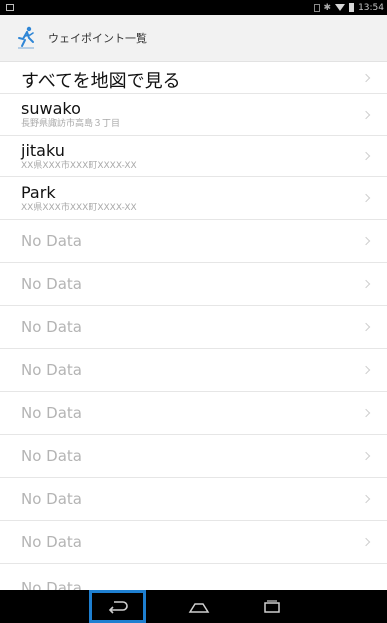 This screenshot has width=387, height=623. What do you see at coordinates (97, 38) in the screenshot?
I see `page-title: ウェイポイント一覧` at bounding box center [97, 38].